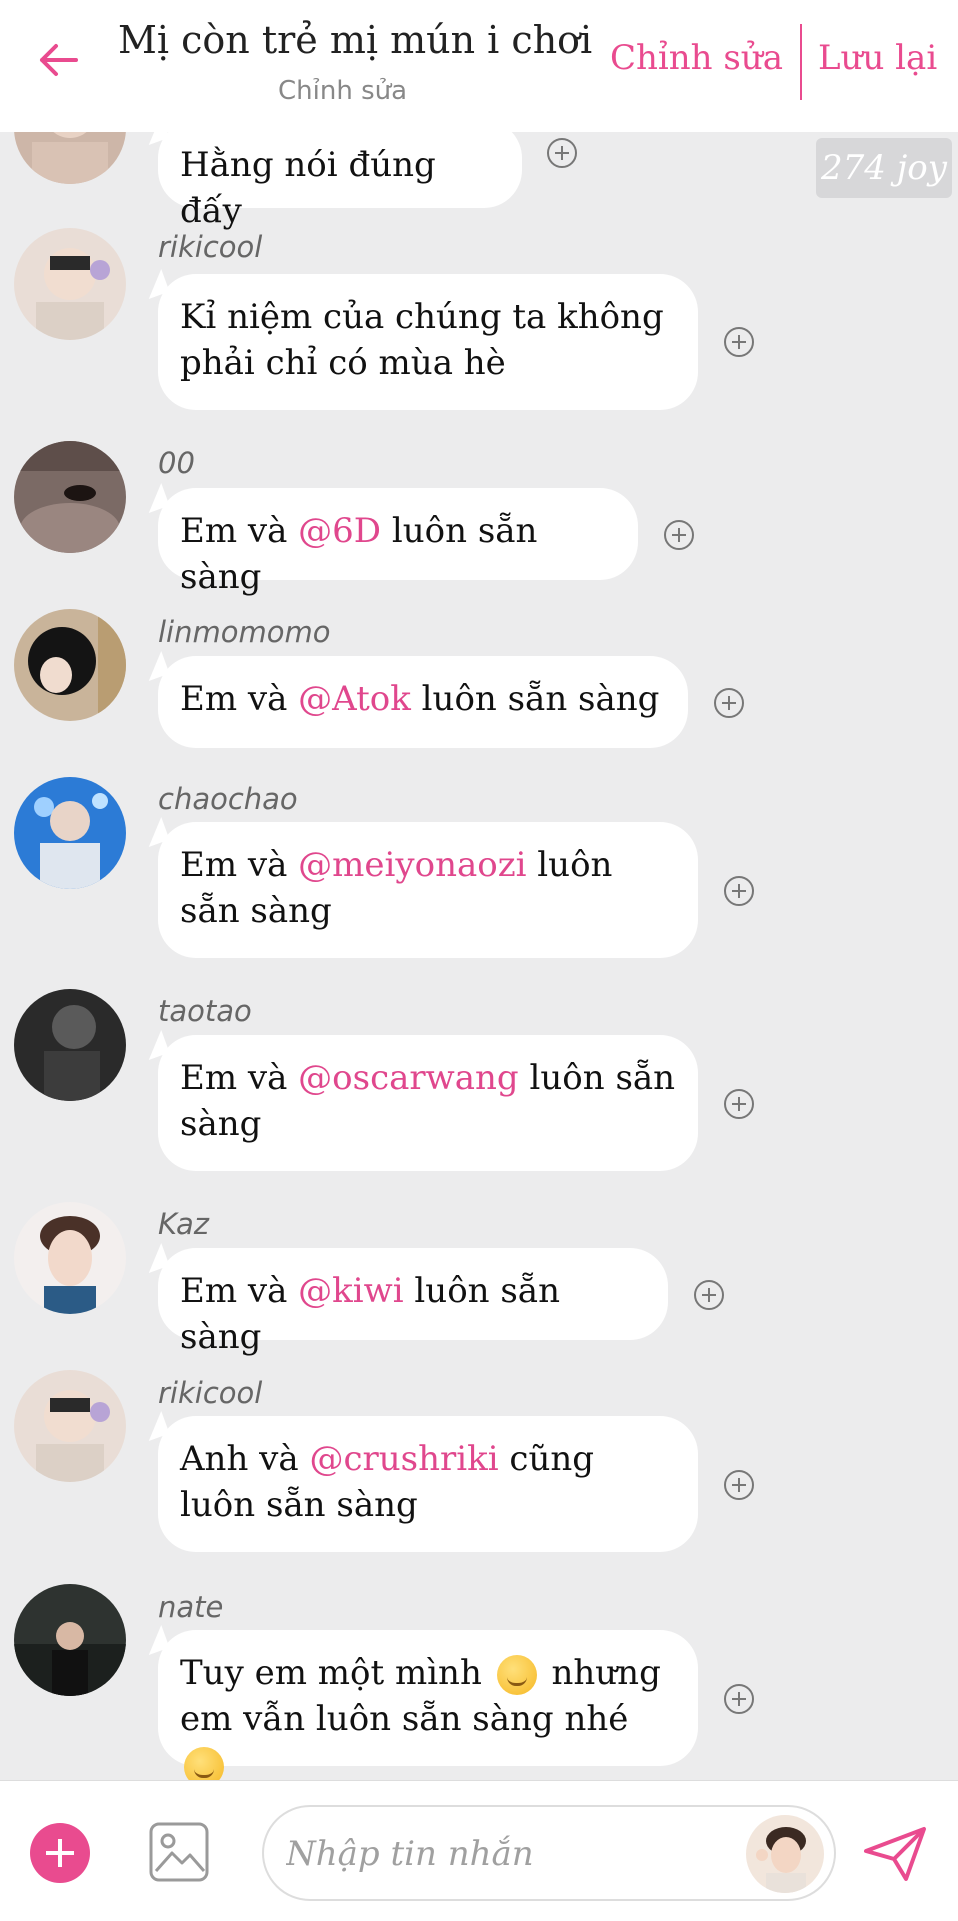 This screenshot has height=1921, width=958. What do you see at coordinates (355, 40) in the screenshot?
I see `chat-title: Mị còn trẻ mị mún i chơi` at bounding box center [355, 40].